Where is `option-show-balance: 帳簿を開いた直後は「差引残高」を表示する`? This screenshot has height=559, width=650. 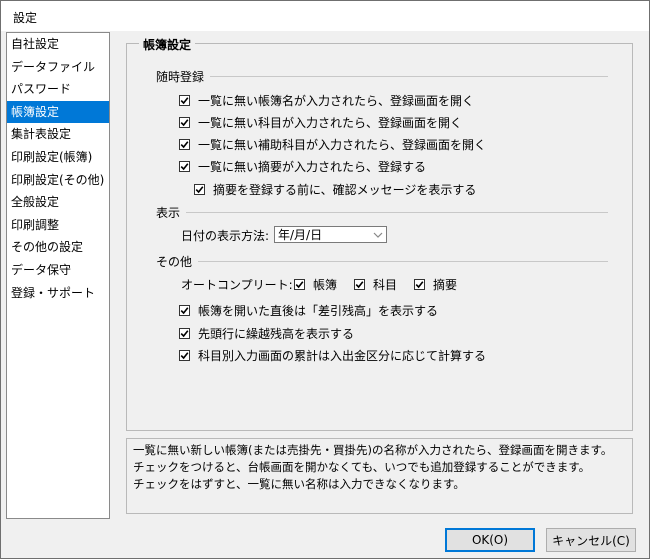 option-show-balance: 帳簿を開いた直後は「差引残高」を表示する is located at coordinates (308, 310).